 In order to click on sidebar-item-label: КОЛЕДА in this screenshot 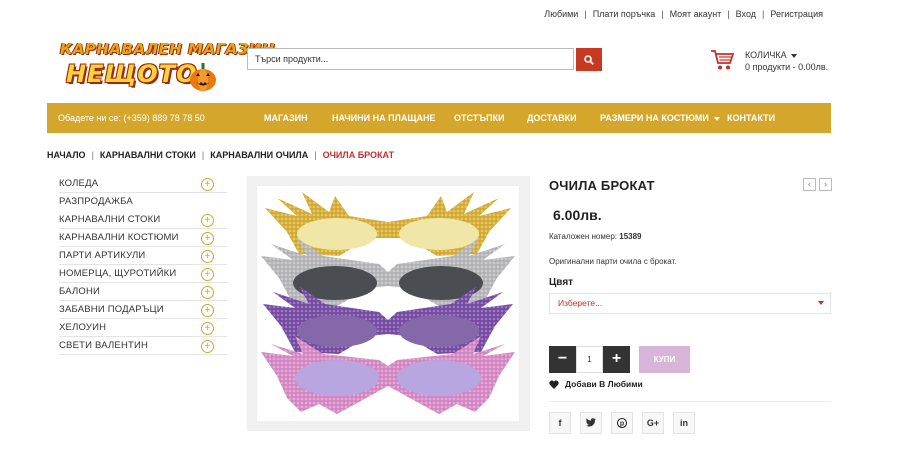, I will do `click(79, 183)`.